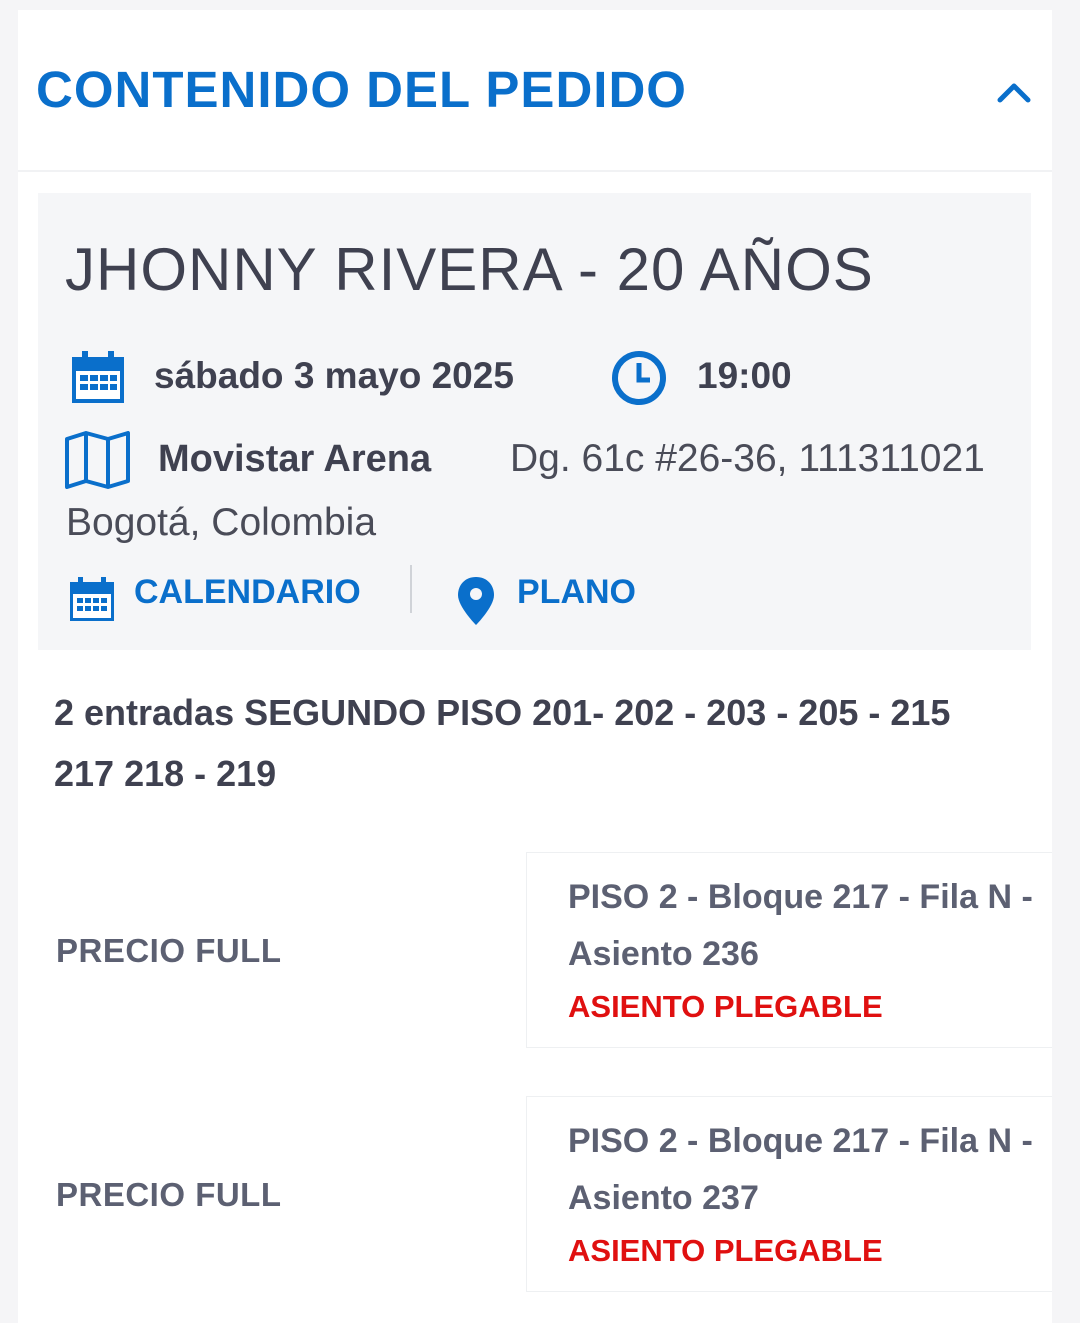 This screenshot has height=1323, width=1080. Describe the element at coordinates (411, 589) in the screenshot. I see `link-divider` at that location.